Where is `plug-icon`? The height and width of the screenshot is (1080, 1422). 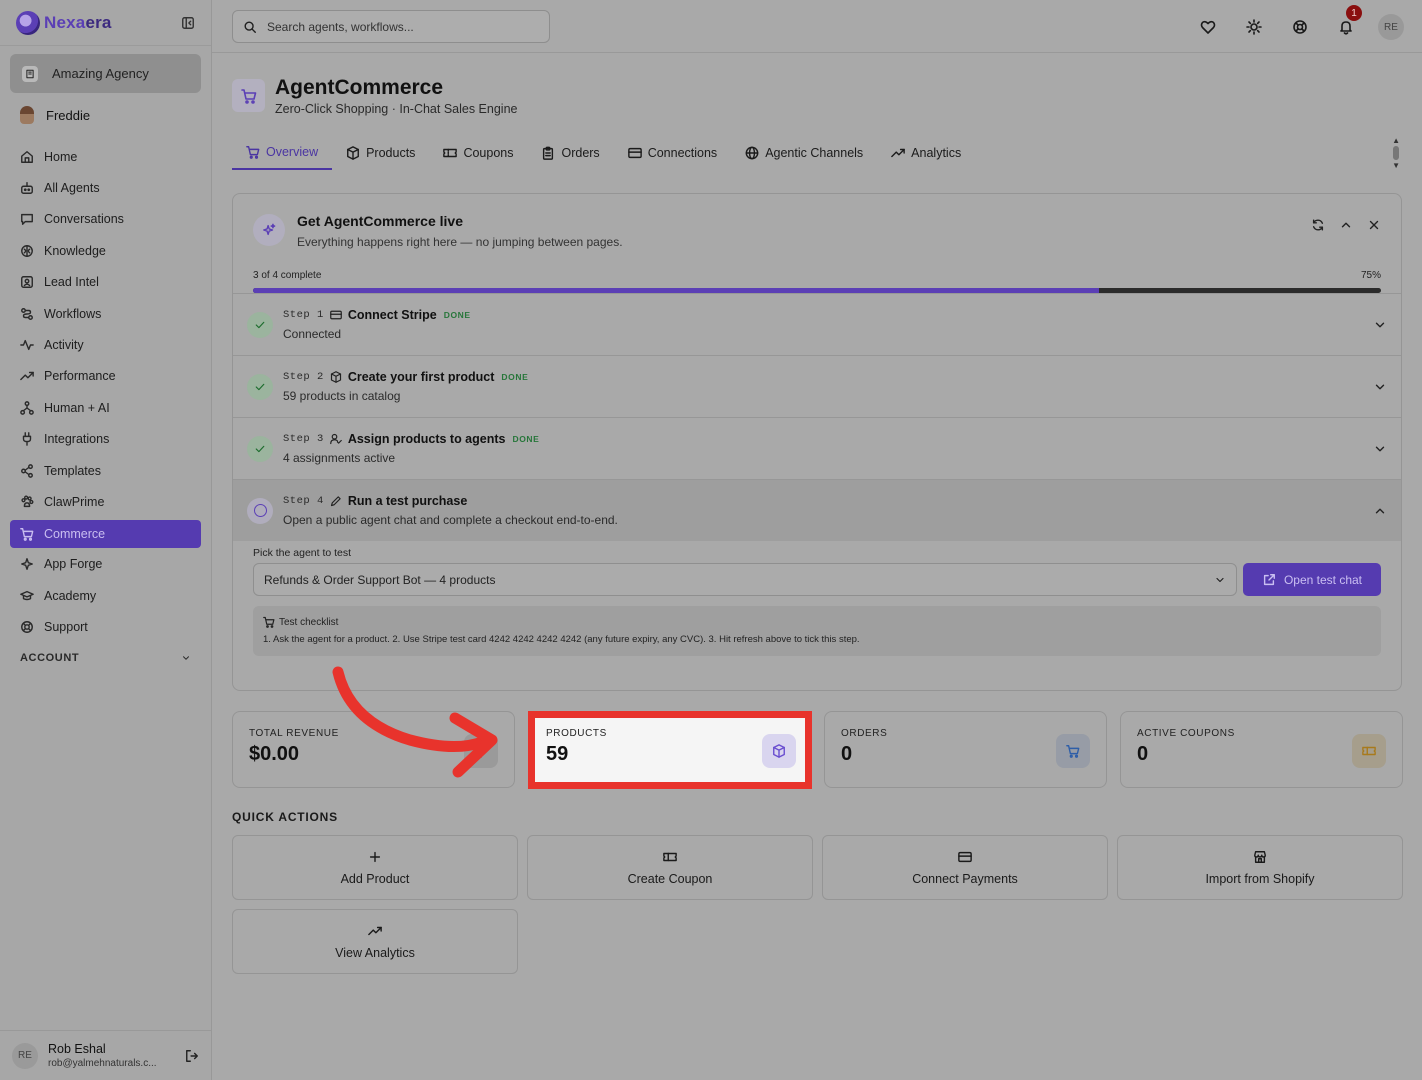 plug-icon is located at coordinates (27, 439).